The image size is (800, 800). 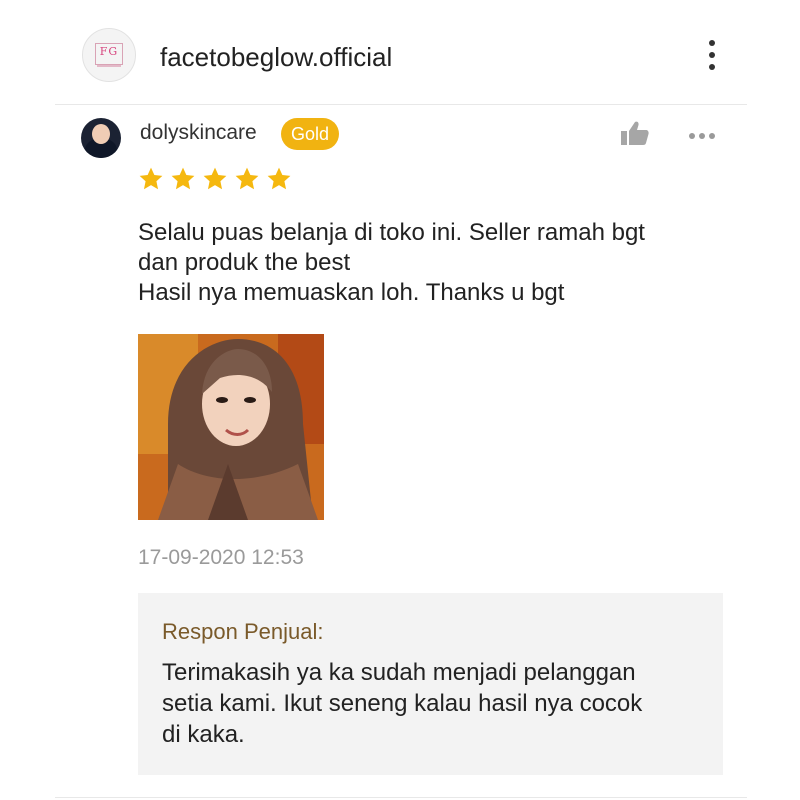 What do you see at coordinates (203, 734) in the screenshot?
I see `seller-response-line: di kaka.` at bounding box center [203, 734].